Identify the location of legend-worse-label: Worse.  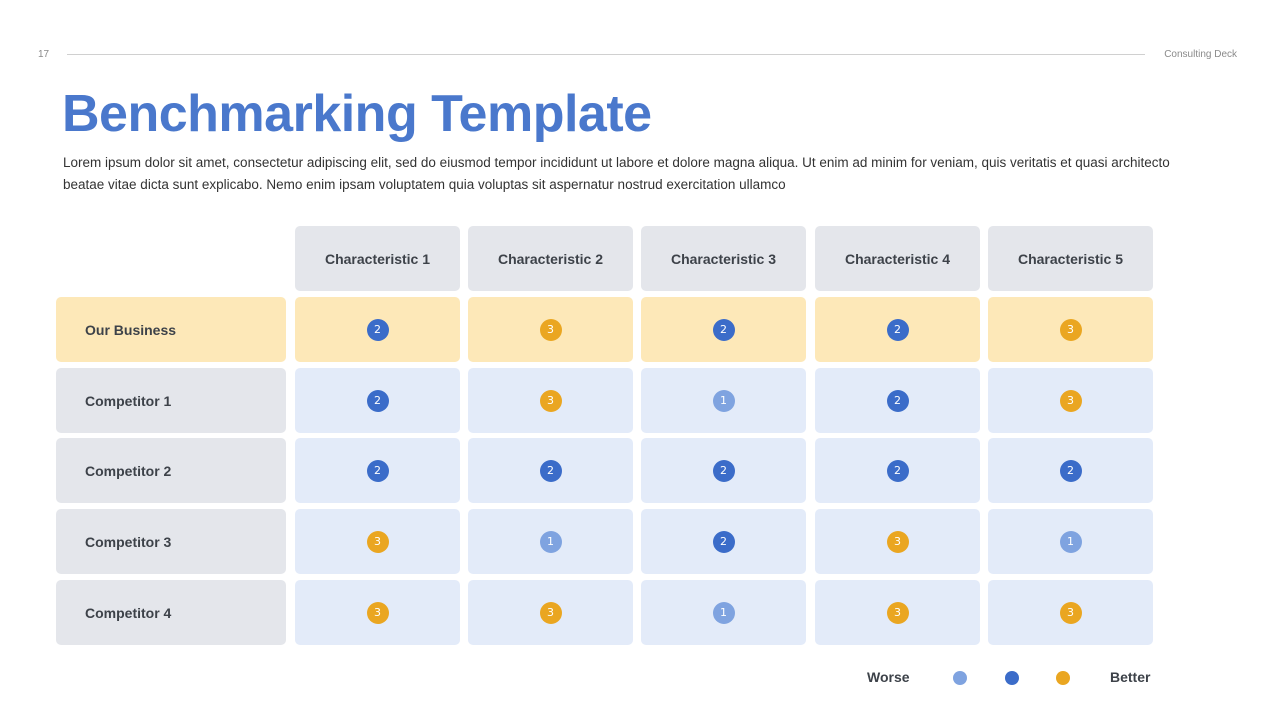
(888, 677).